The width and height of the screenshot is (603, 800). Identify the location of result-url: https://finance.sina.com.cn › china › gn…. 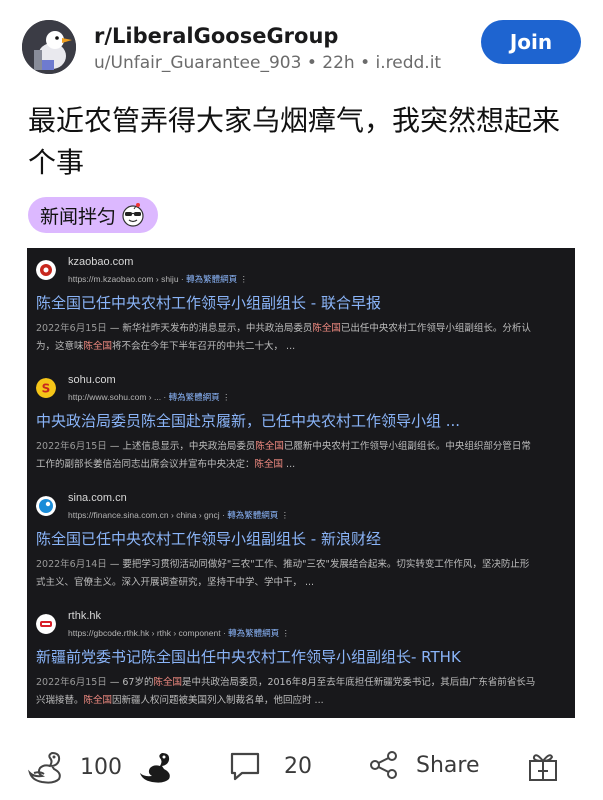
(179, 515).